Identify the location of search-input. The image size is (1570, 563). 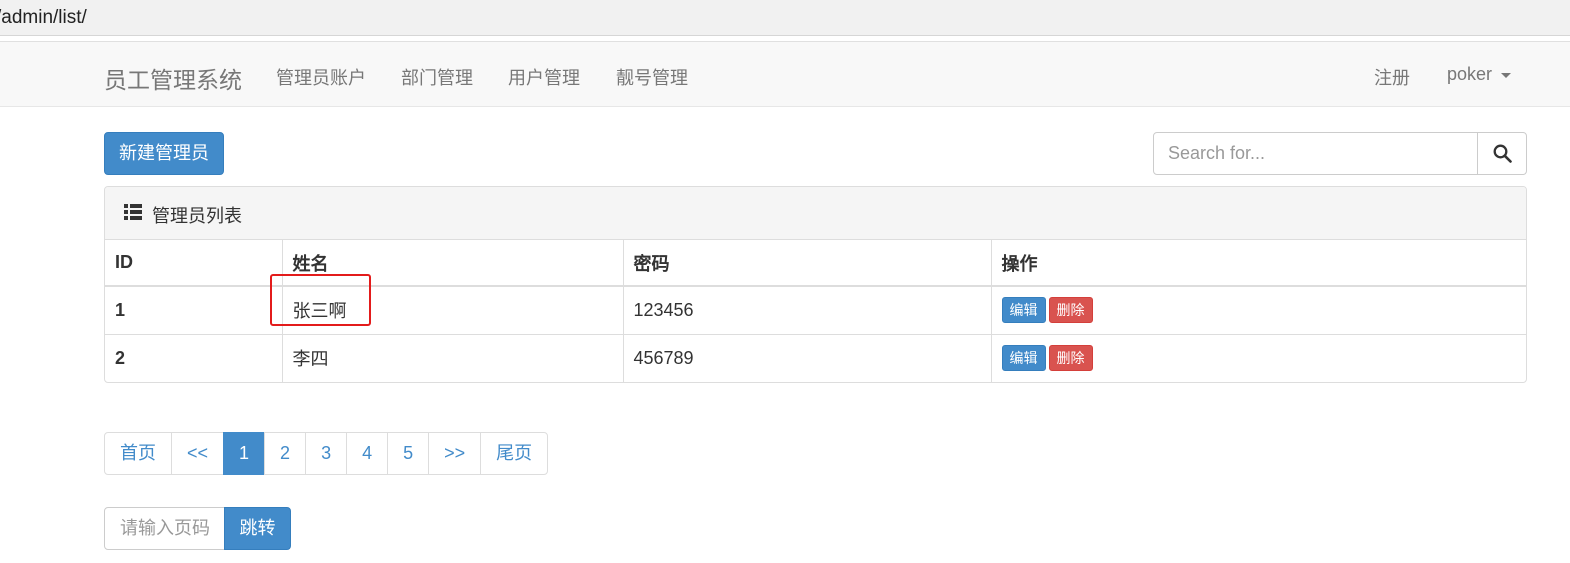
(1316, 153).